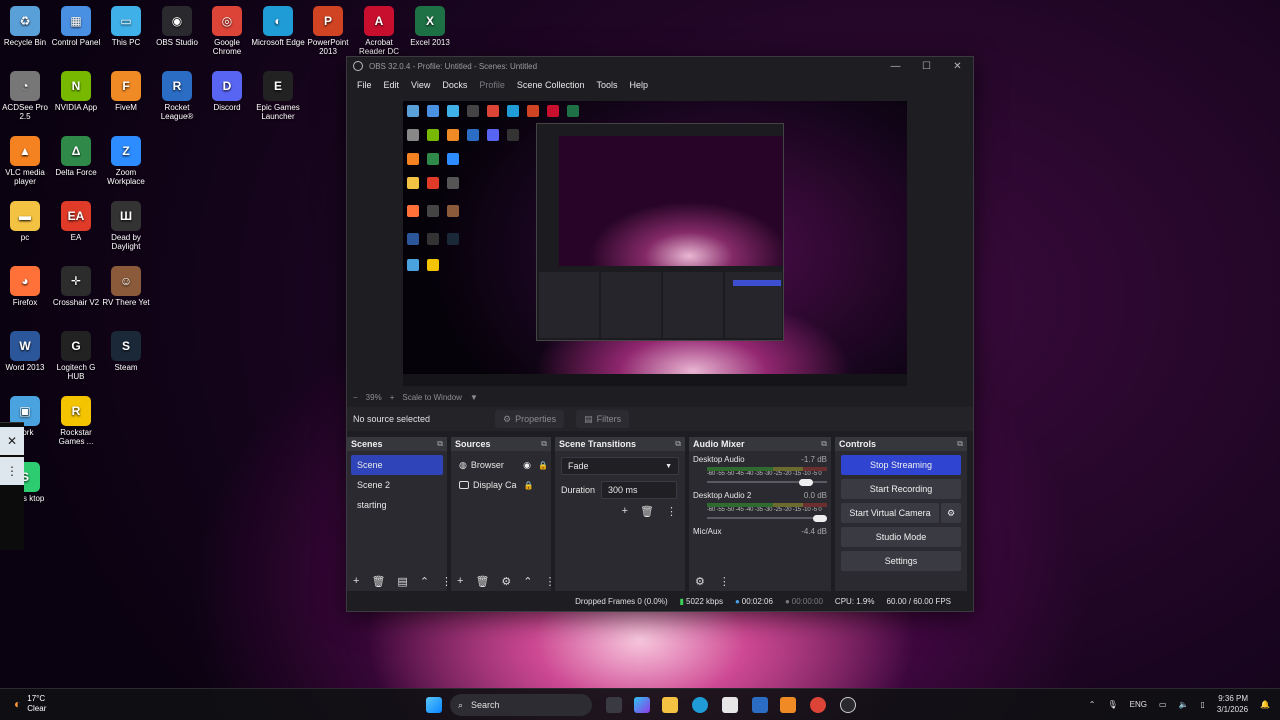 This screenshot has width=1280, height=720. I want to click on start-windows-icon, so click(434, 705).